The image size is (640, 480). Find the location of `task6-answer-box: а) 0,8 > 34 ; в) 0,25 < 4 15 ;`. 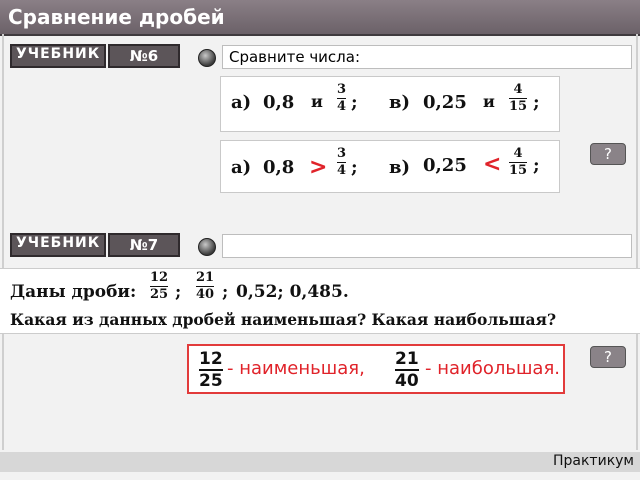

task6-answer-box: а) 0,8 > 34 ; в) 0,25 < 4 15 ; is located at coordinates (390, 166).